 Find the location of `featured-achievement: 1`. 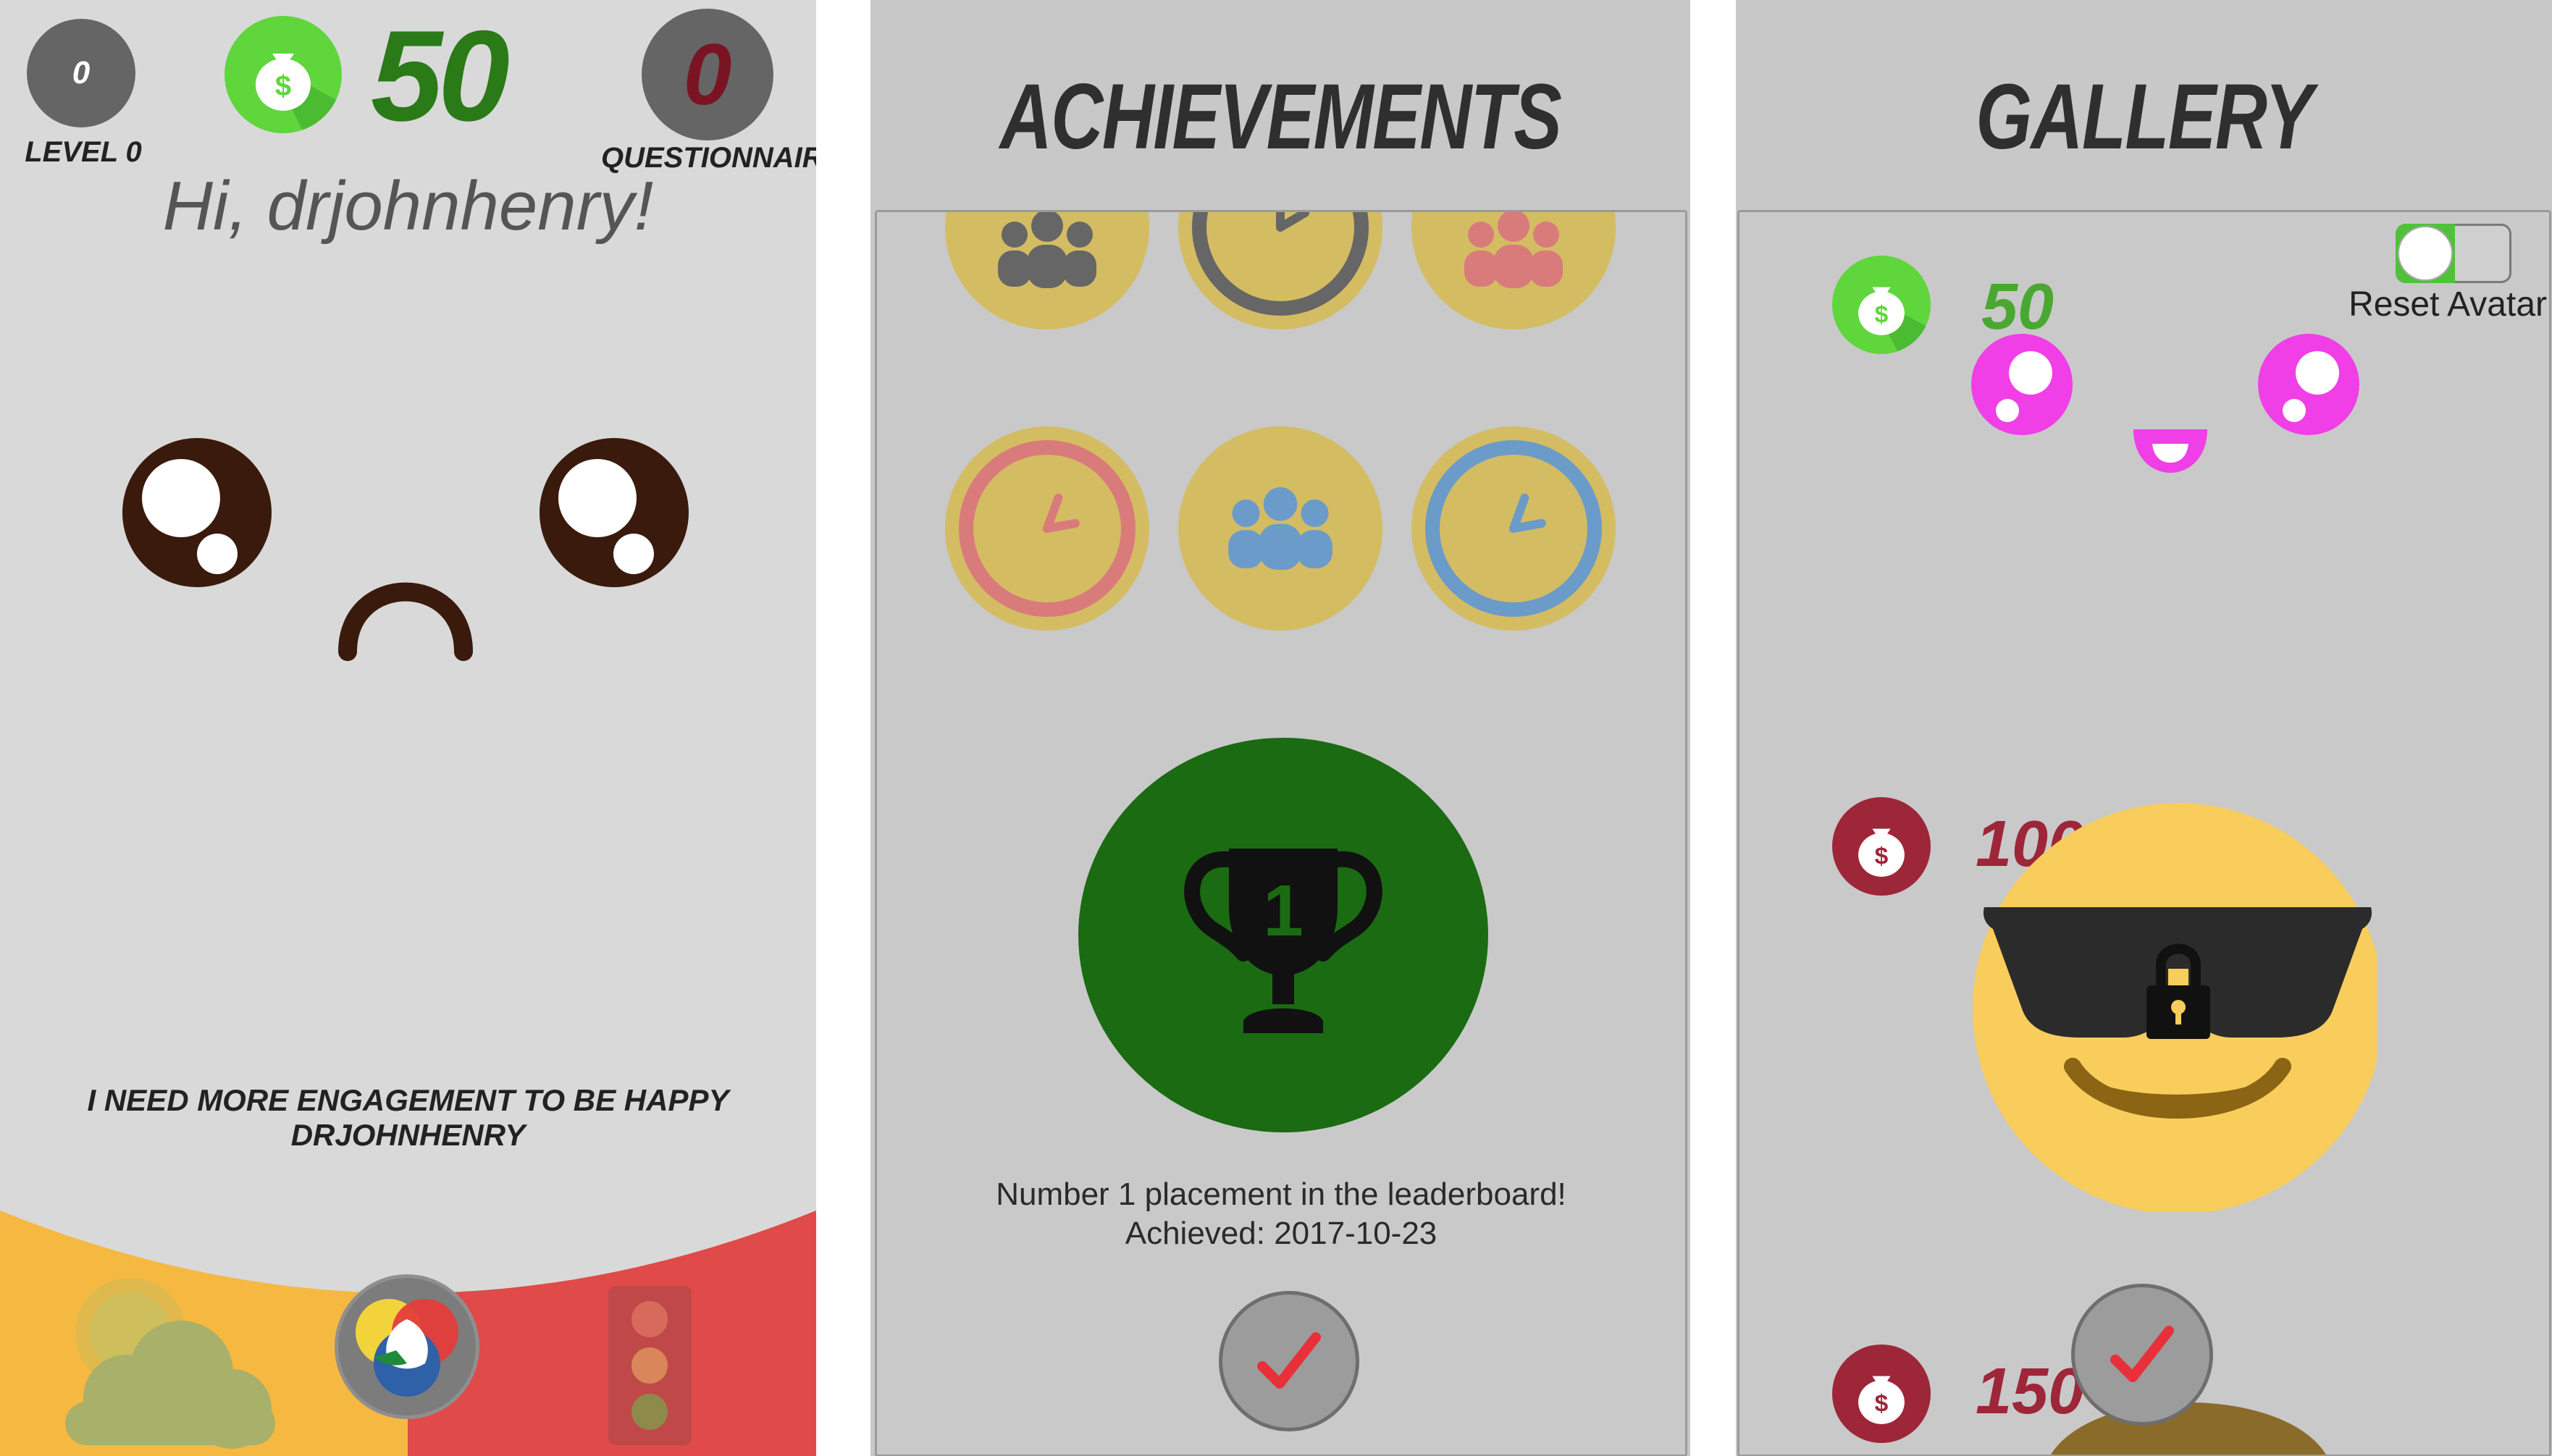

featured-achievement: 1 is located at coordinates (1283, 935).